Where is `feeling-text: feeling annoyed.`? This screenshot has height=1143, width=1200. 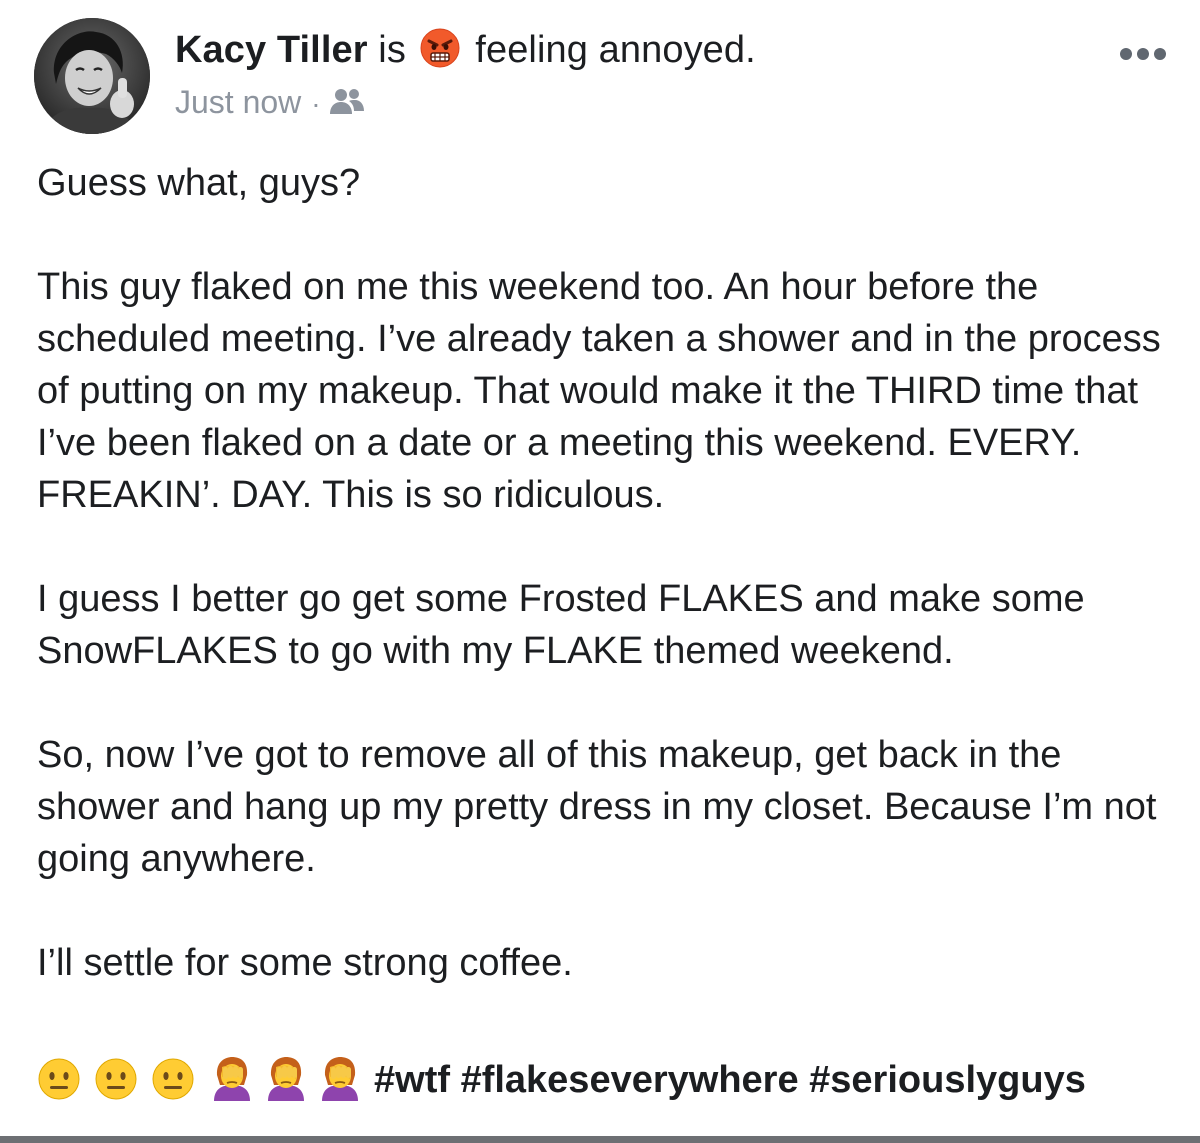
feeling-text: feeling annoyed. is located at coordinates (615, 50).